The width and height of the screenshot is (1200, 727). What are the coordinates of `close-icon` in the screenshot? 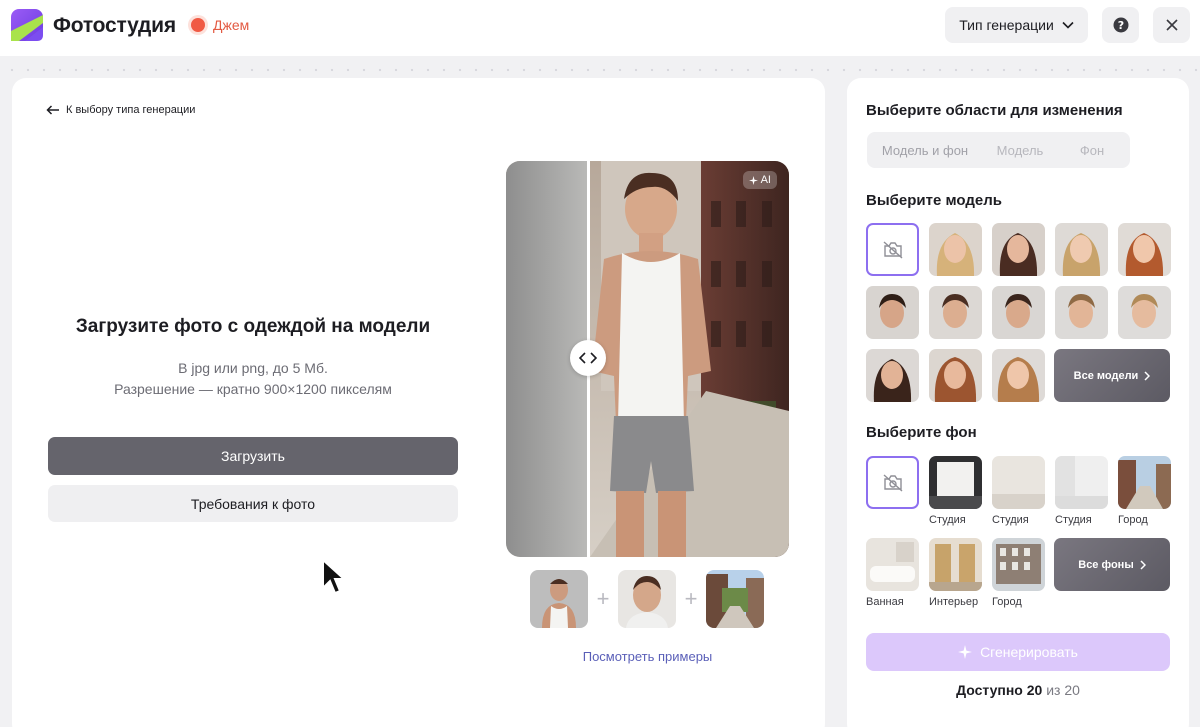 It's located at (1171, 25).